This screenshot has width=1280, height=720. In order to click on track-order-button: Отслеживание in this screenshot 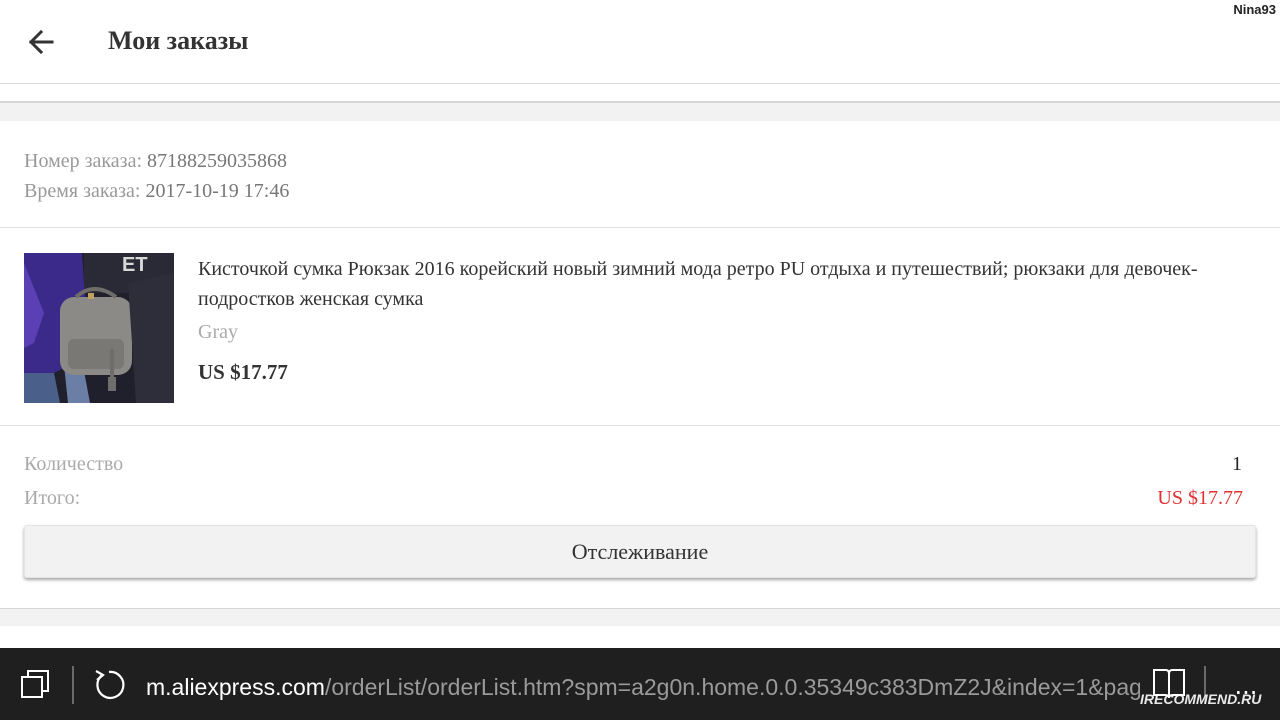, I will do `click(640, 551)`.